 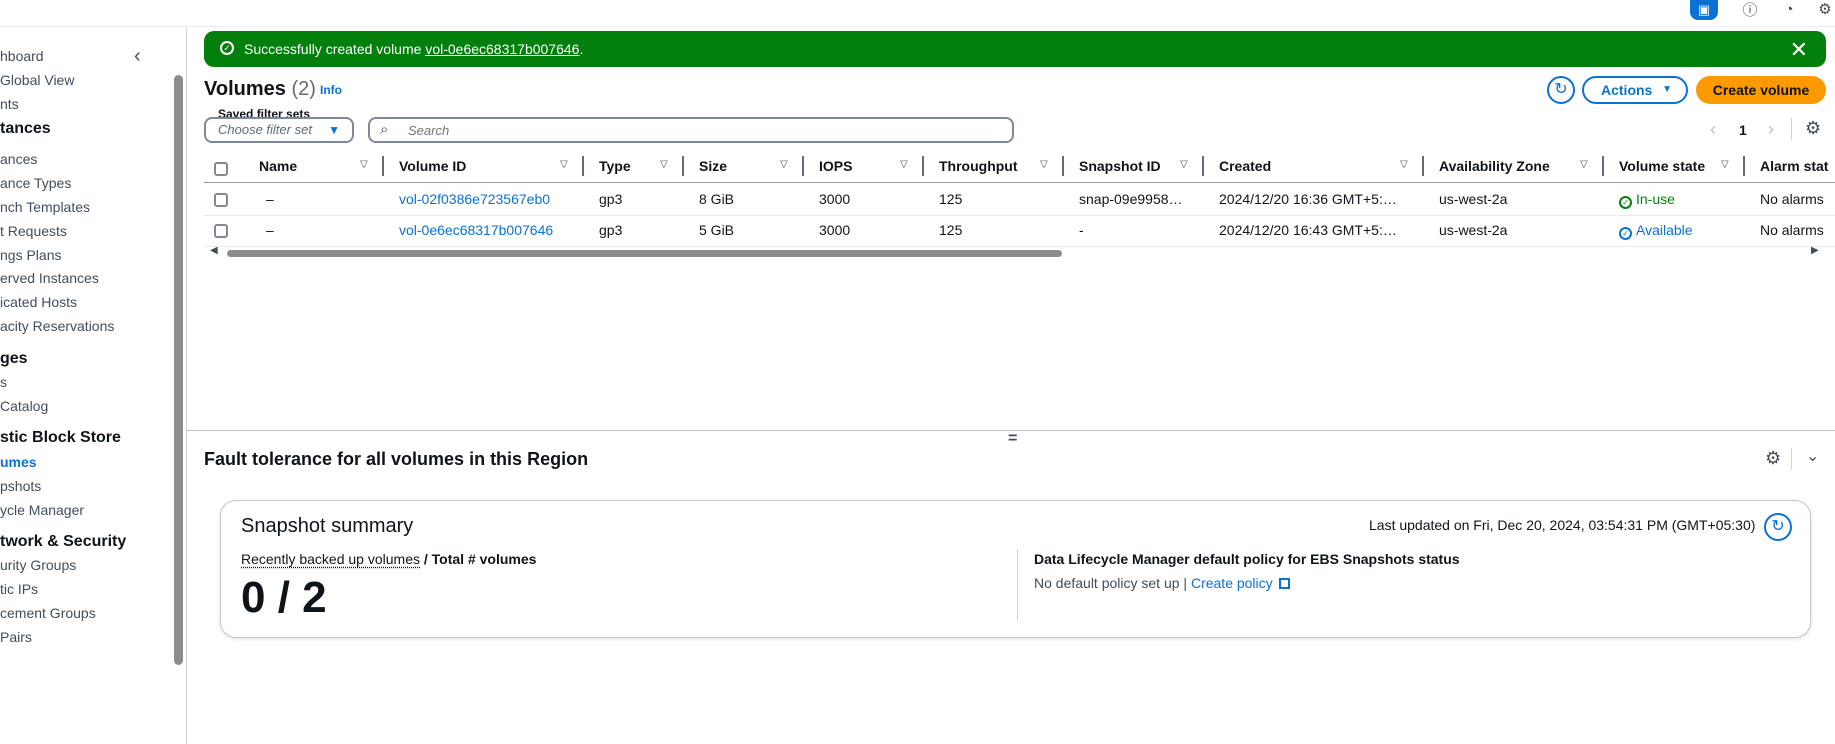 What do you see at coordinates (717, 199) in the screenshot?
I see `cell-size: 8 GiB` at bounding box center [717, 199].